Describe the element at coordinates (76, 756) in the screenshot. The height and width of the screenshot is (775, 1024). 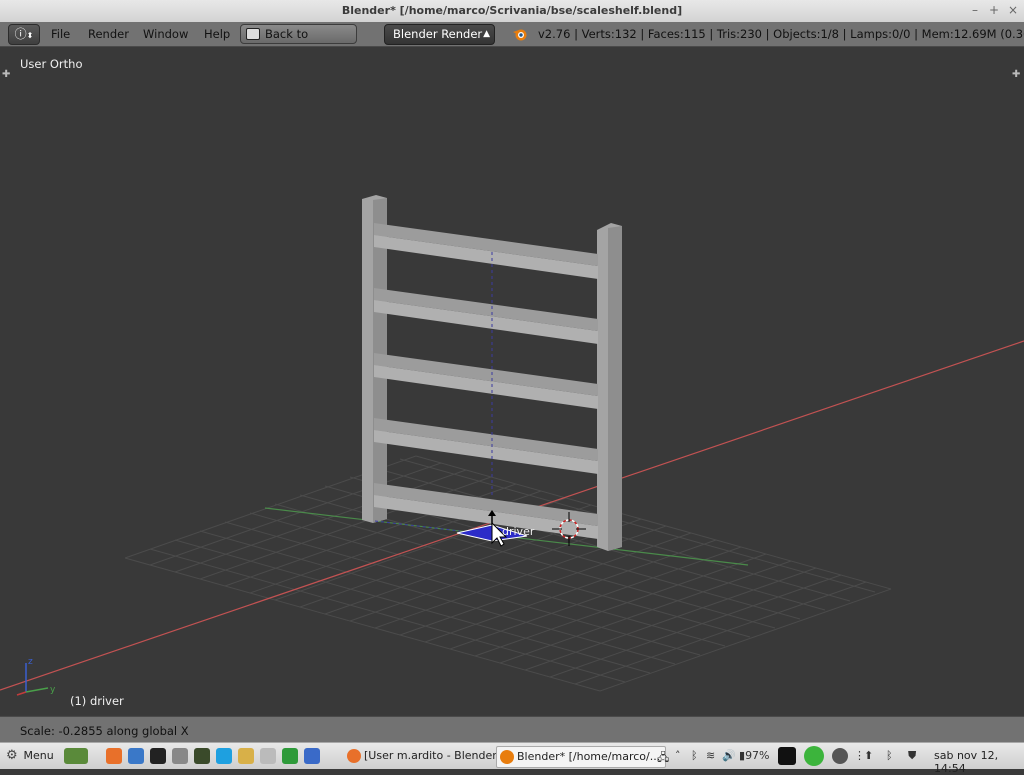
I see `show-desktop-icon` at that location.